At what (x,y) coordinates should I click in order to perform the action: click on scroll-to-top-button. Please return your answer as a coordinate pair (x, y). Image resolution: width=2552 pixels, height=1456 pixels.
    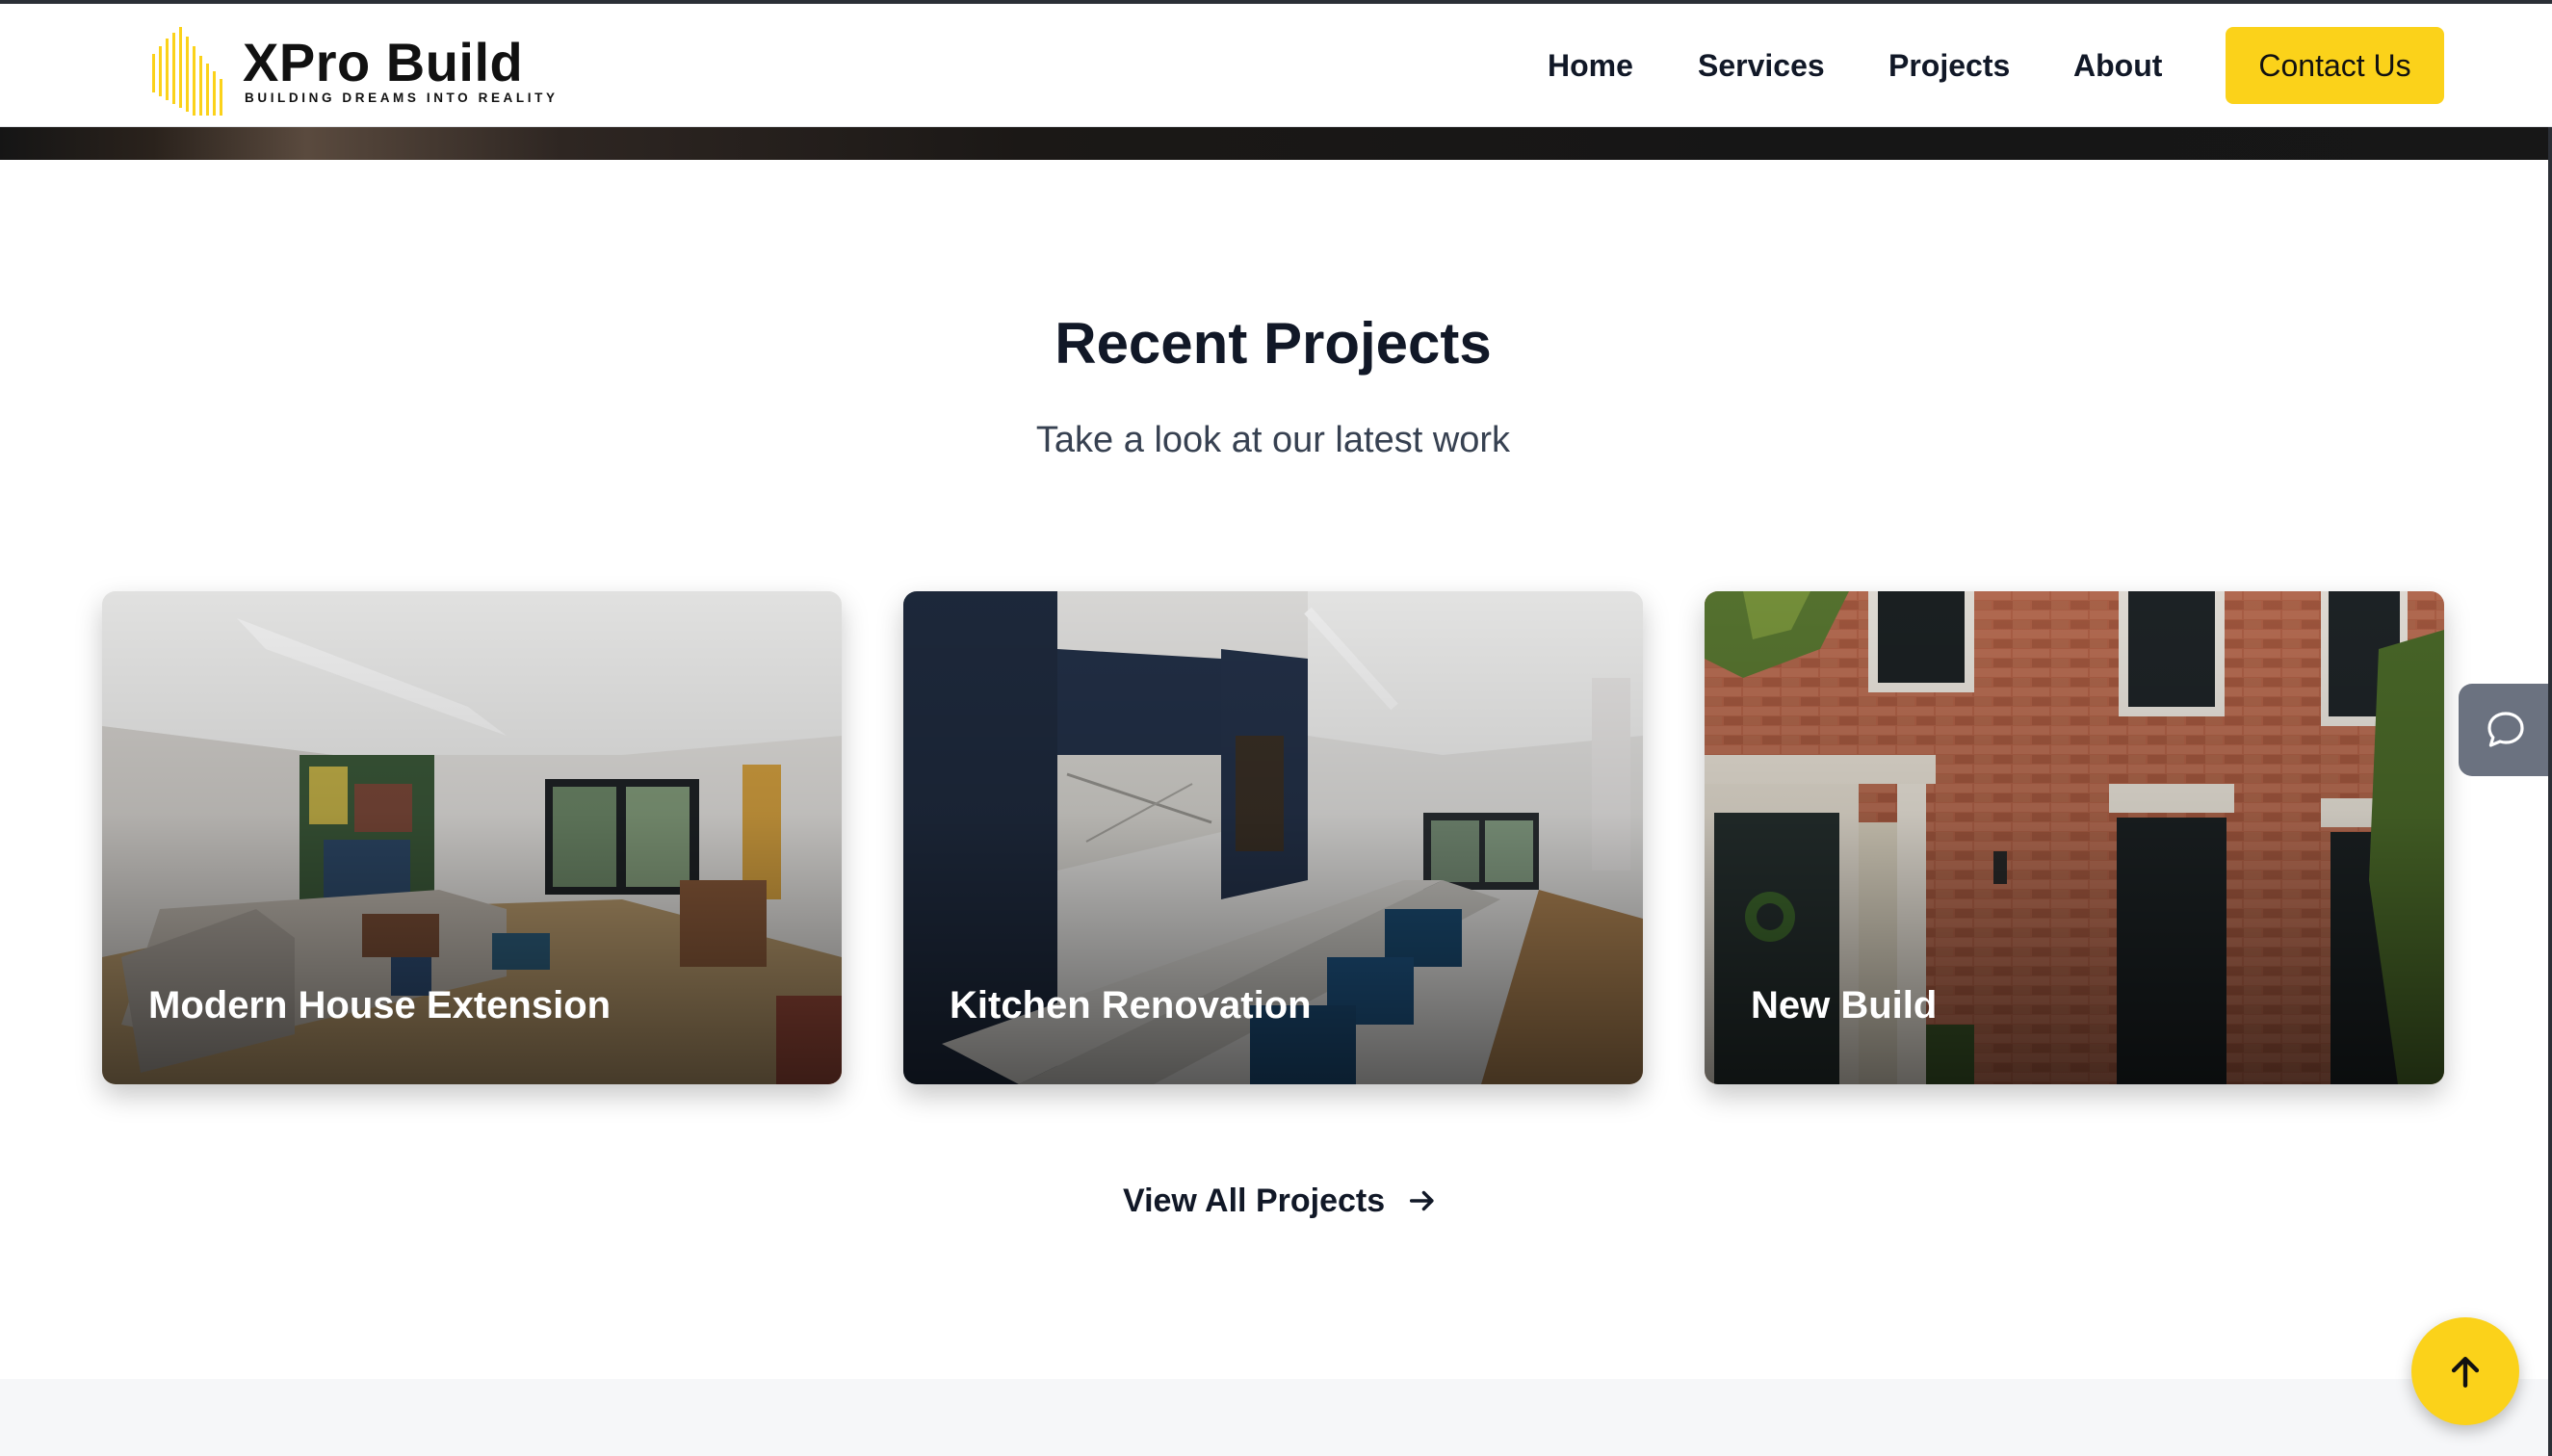
    Looking at the image, I should click on (2465, 1371).